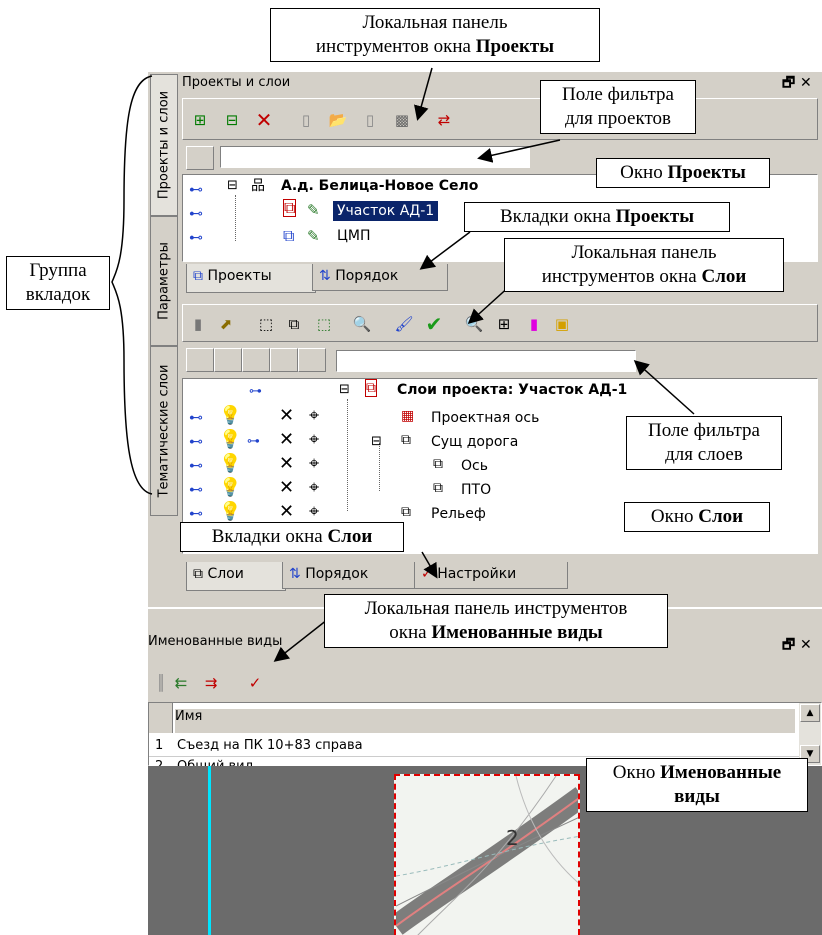 The width and height of the screenshot is (822, 935). Describe the element at coordinates (256, 360) in the screenshot. I see `column-locked-button` at that location.